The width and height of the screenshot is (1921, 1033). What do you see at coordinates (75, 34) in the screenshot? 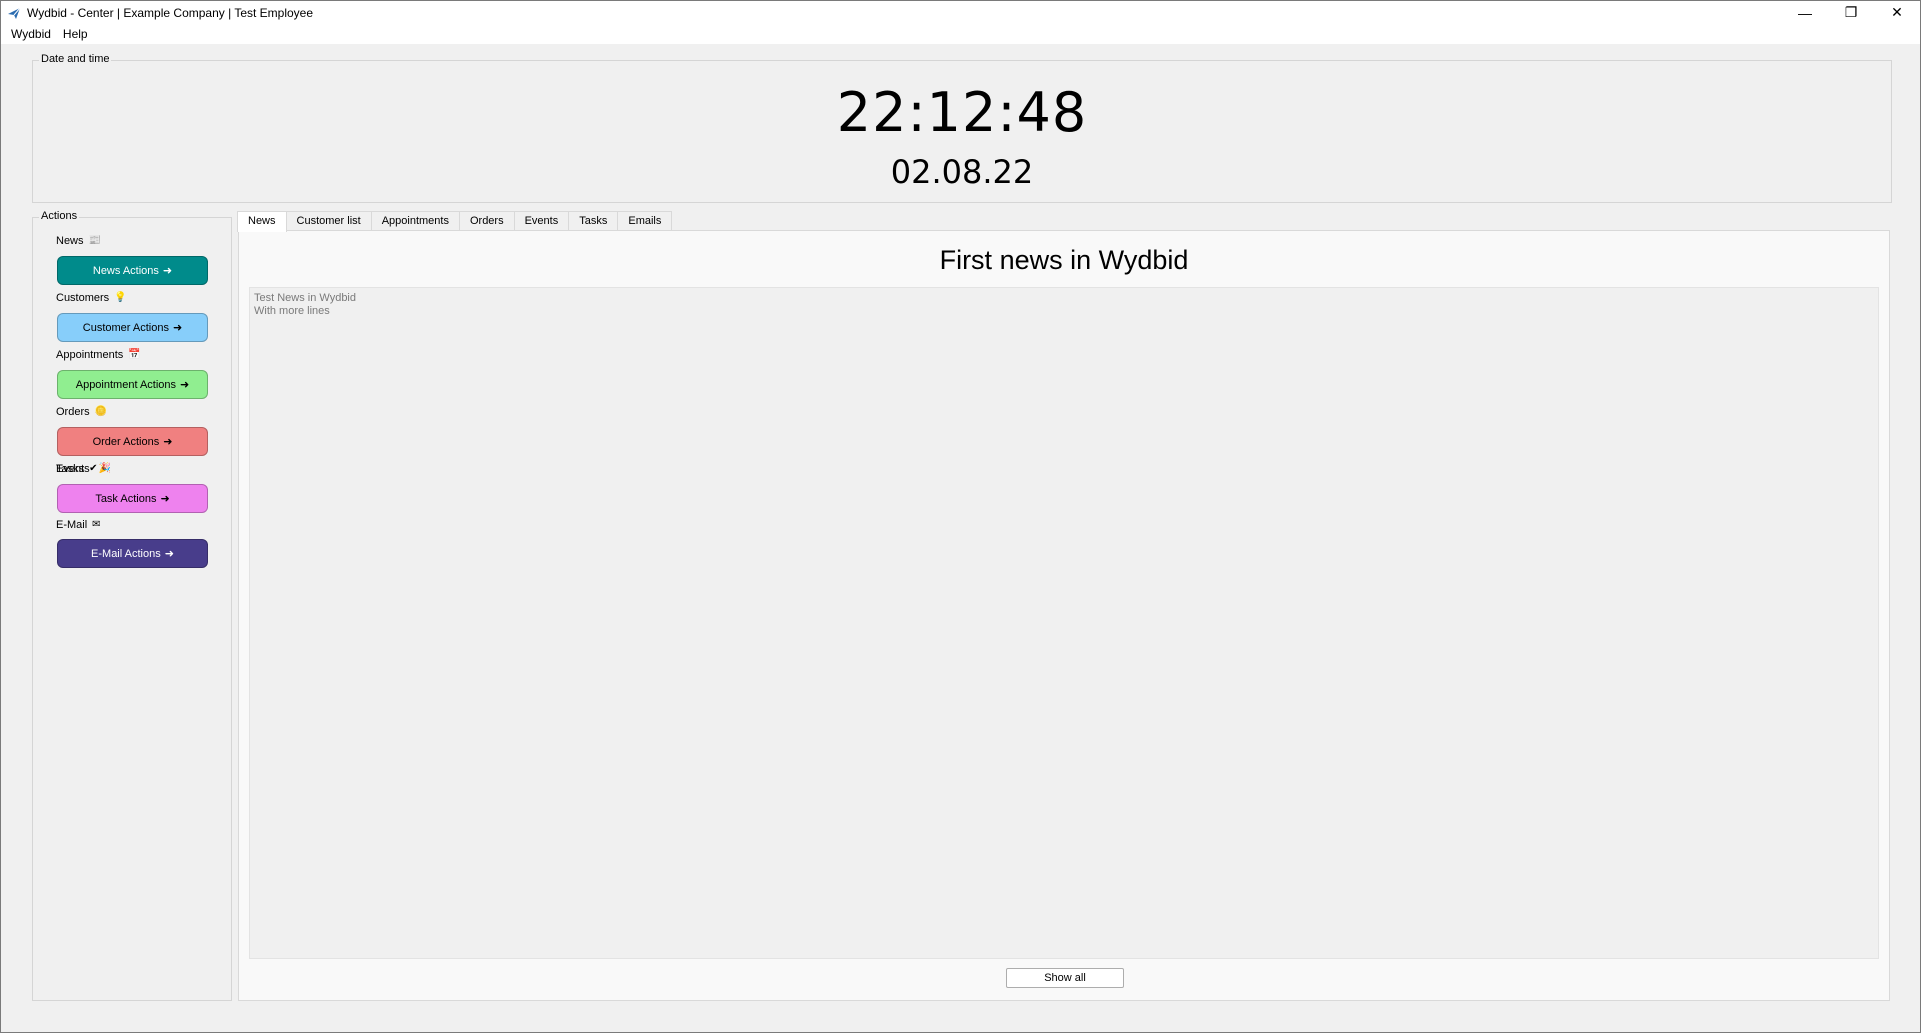
I see `menu-help: Help` at bounding box center [75, 34].